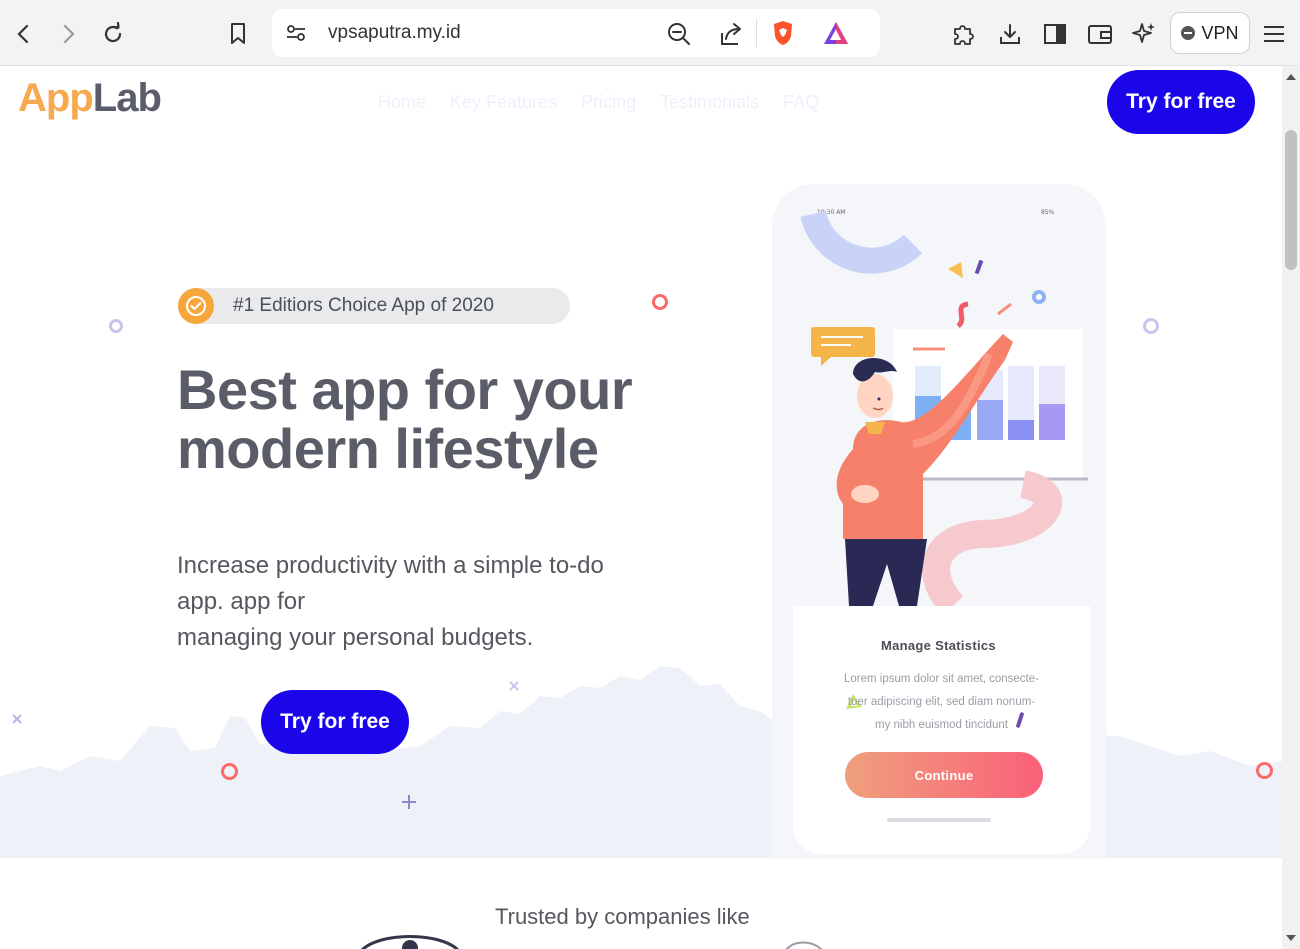  Describe the element at coordinates (388, 448) in the screenshot. I see `headline-line: modern lifestyle` at that location.